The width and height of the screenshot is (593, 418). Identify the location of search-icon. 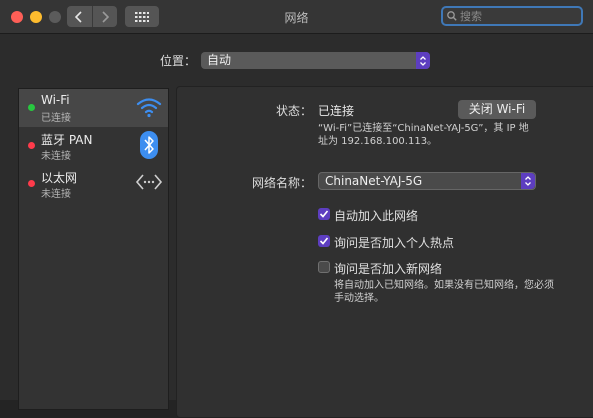
(452, 16).